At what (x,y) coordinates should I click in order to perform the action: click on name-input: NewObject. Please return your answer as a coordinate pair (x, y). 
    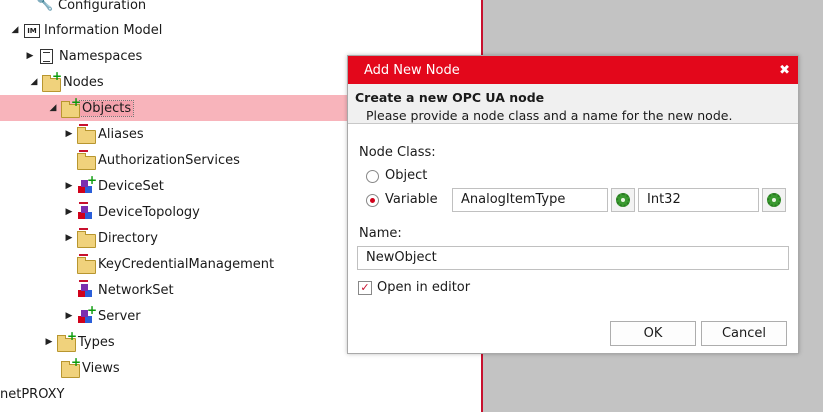
    Looking at the image, I should click on (573, 258).